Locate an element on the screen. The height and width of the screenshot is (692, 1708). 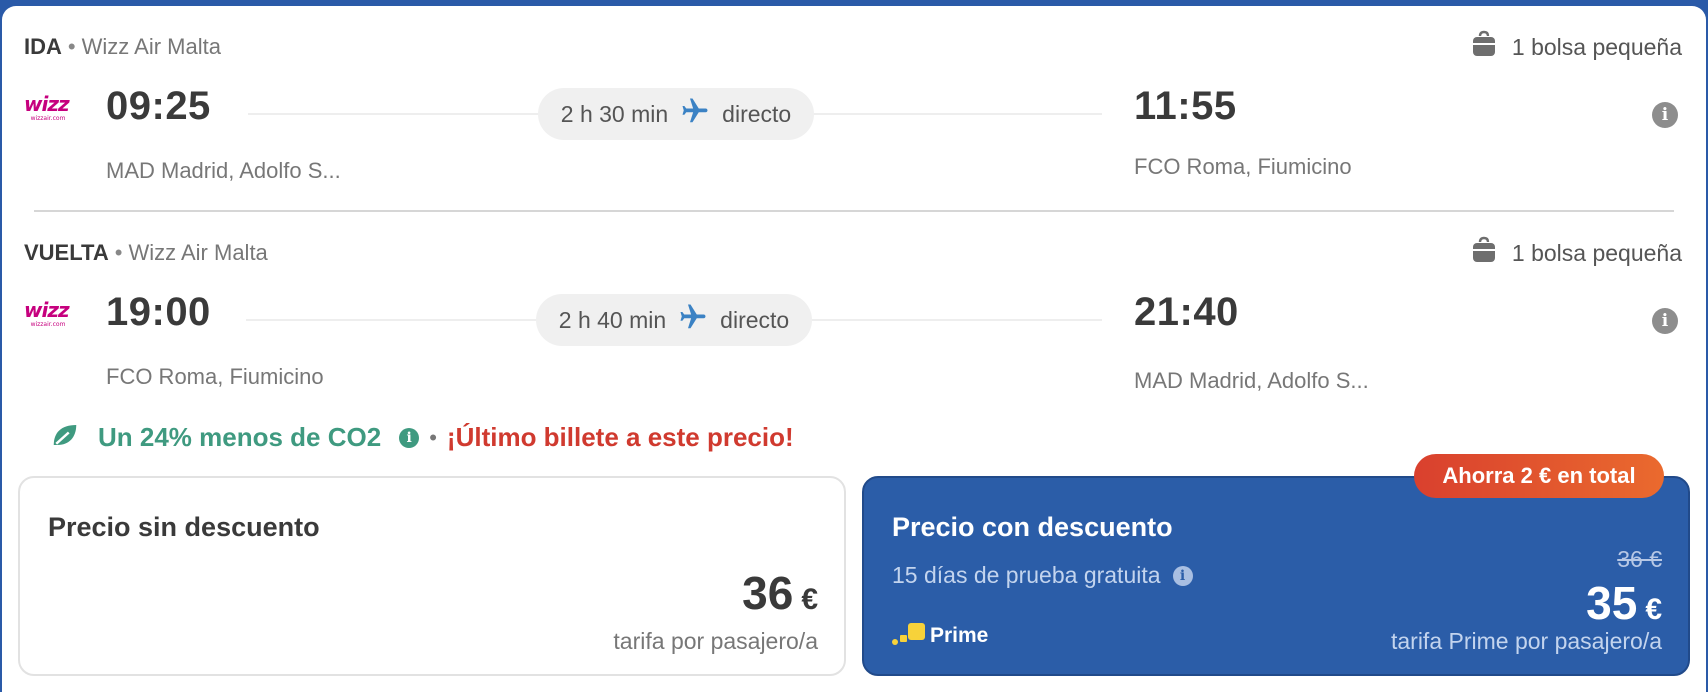
return-stops: directo is located at coordinates (755, 319).